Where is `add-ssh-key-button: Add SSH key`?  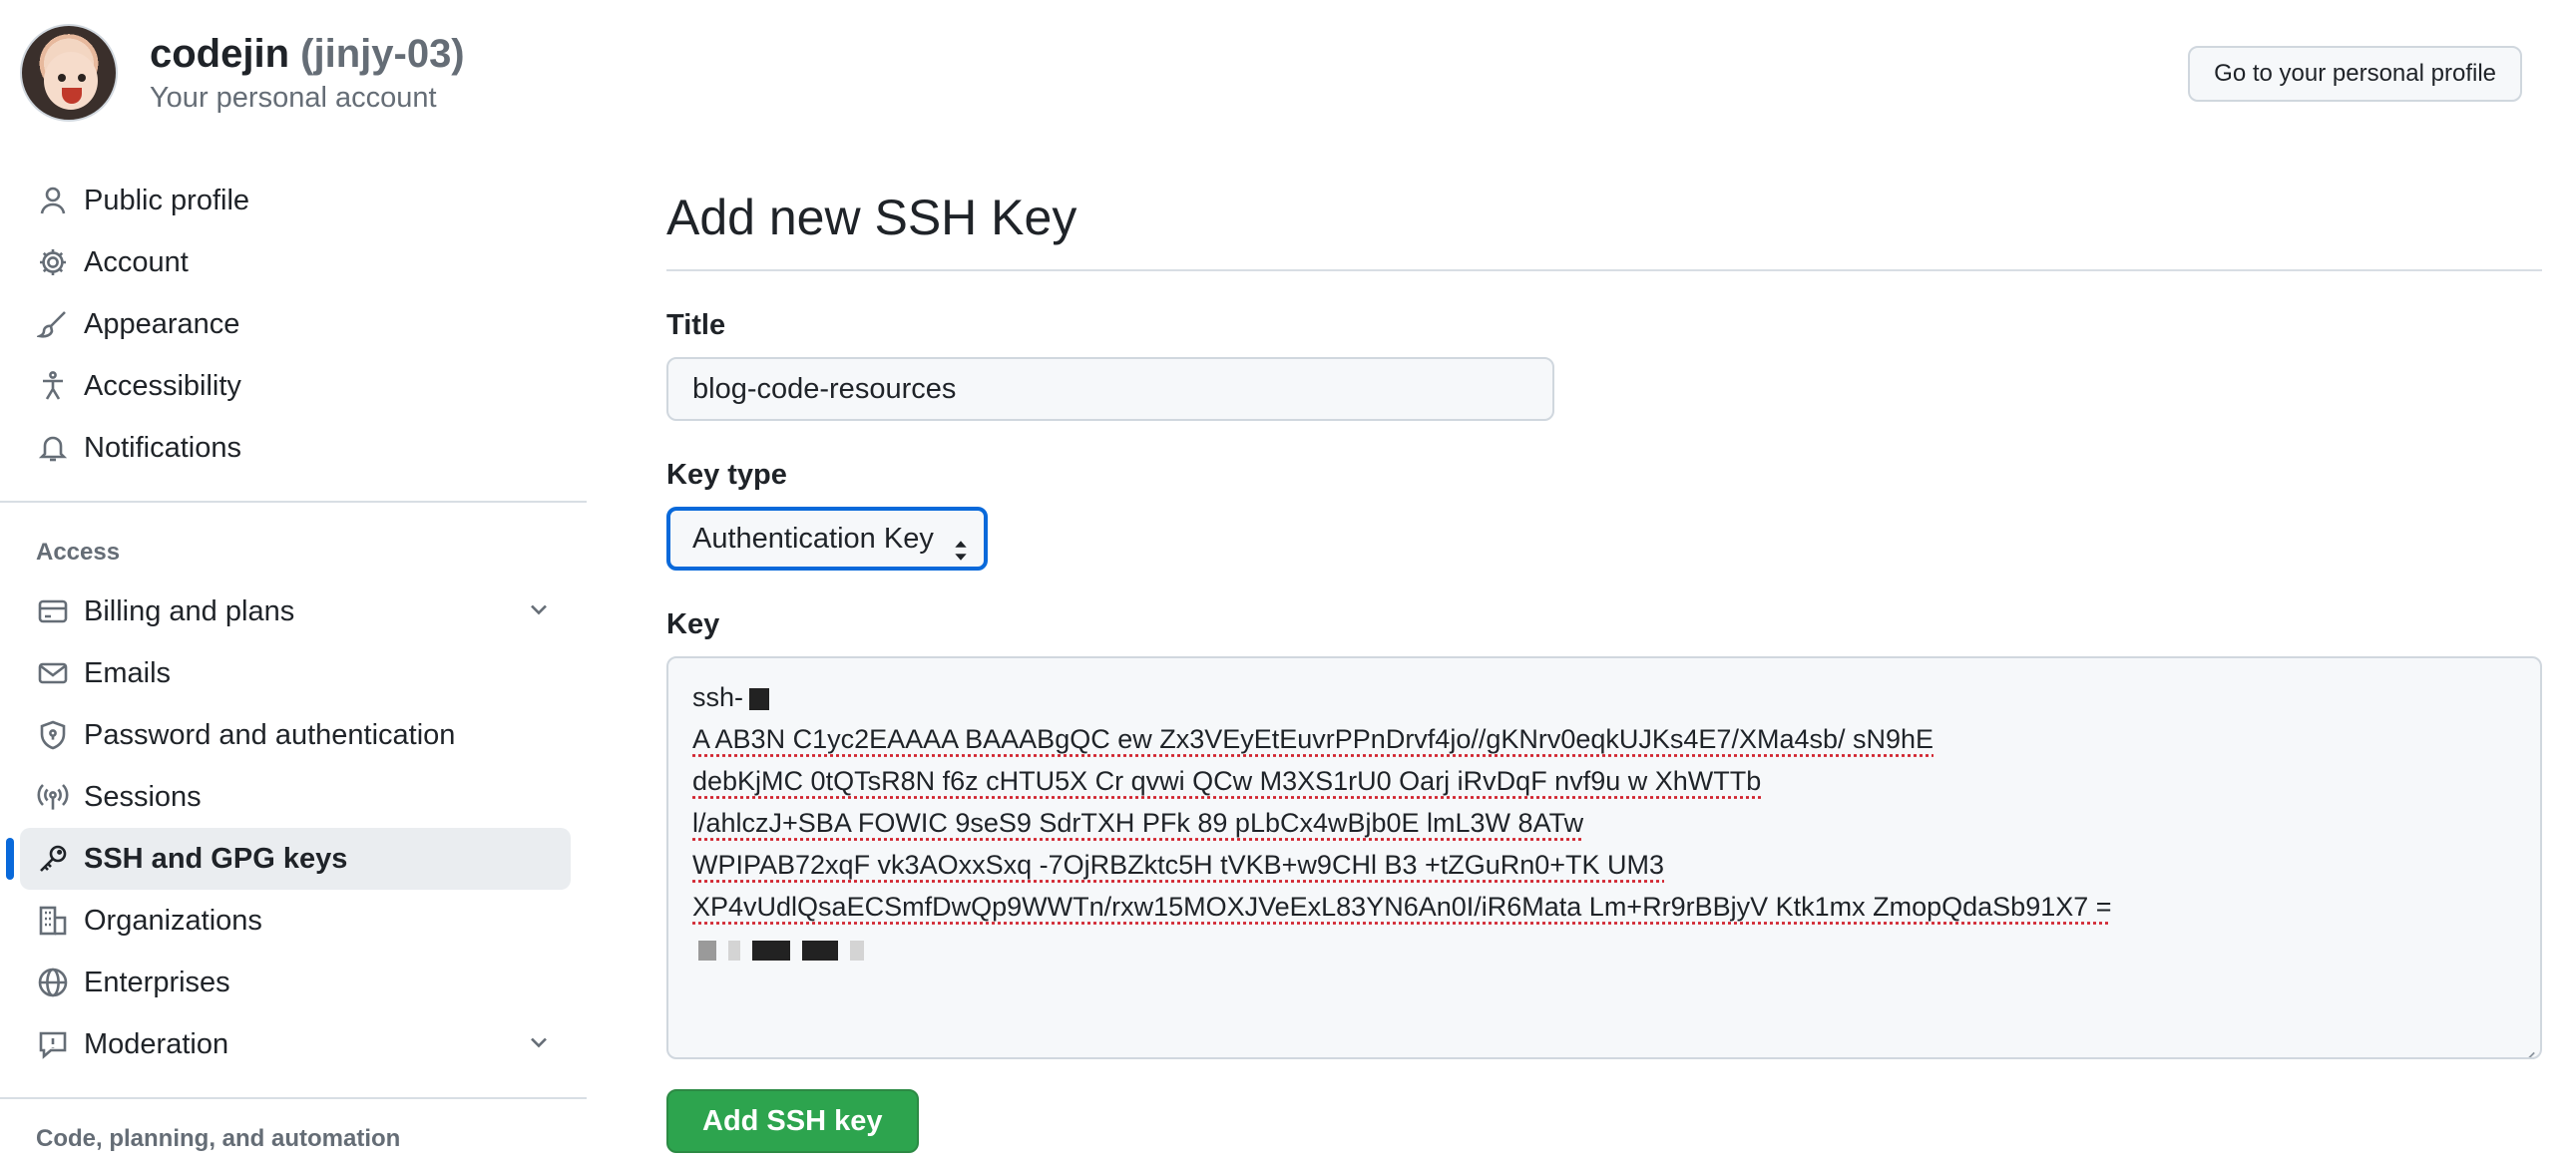
add-ssh-key-button: Add SSH key is located at coordinates (792, 1121).